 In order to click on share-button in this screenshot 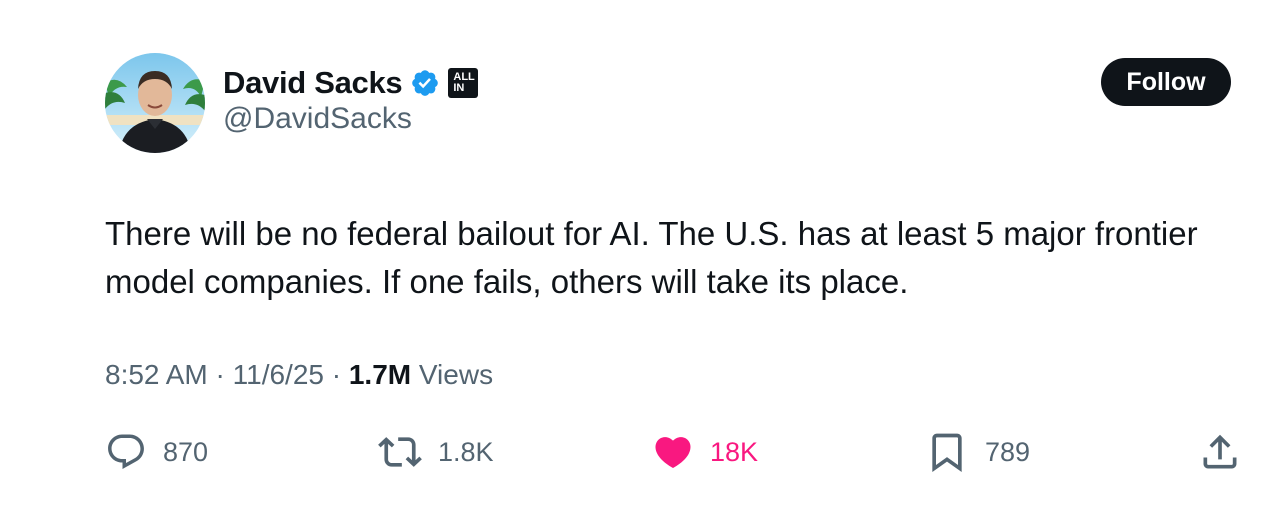, I will do `click(1220, 452)`.